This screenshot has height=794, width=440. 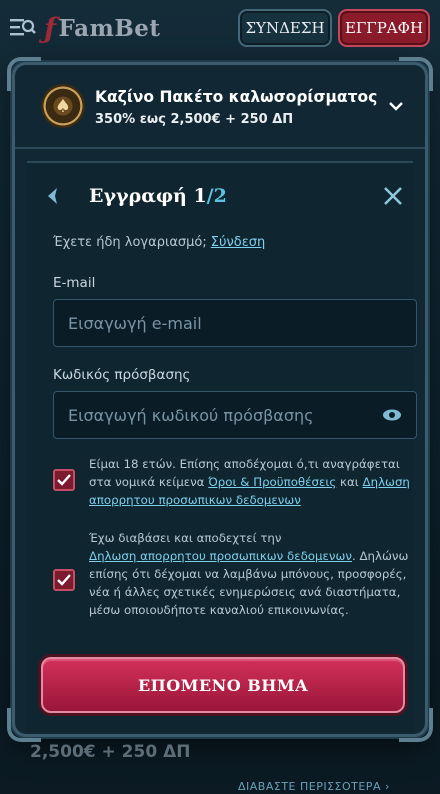 I want to click on form-title: Εγγραφή 1/2, so click(x=158, y=196).